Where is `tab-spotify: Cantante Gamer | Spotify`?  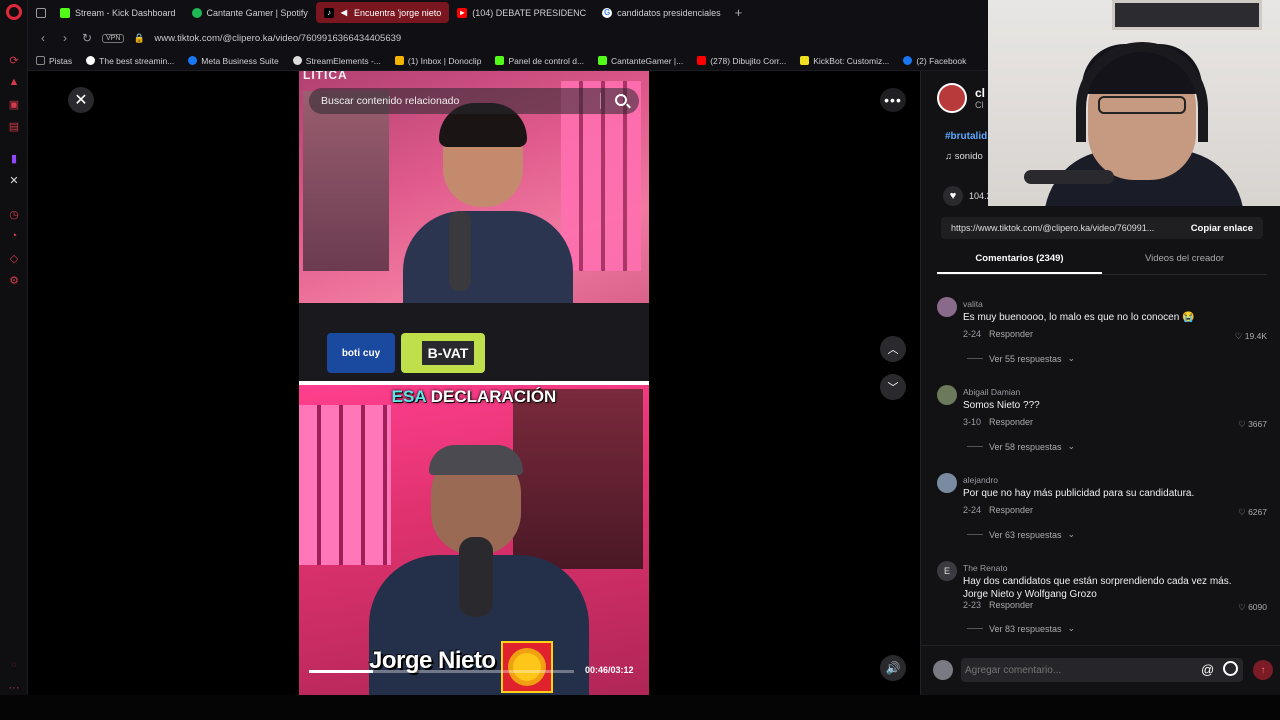
tab-spotify: Cantante Gamer | Spotify is located at coordinates (250, 12).